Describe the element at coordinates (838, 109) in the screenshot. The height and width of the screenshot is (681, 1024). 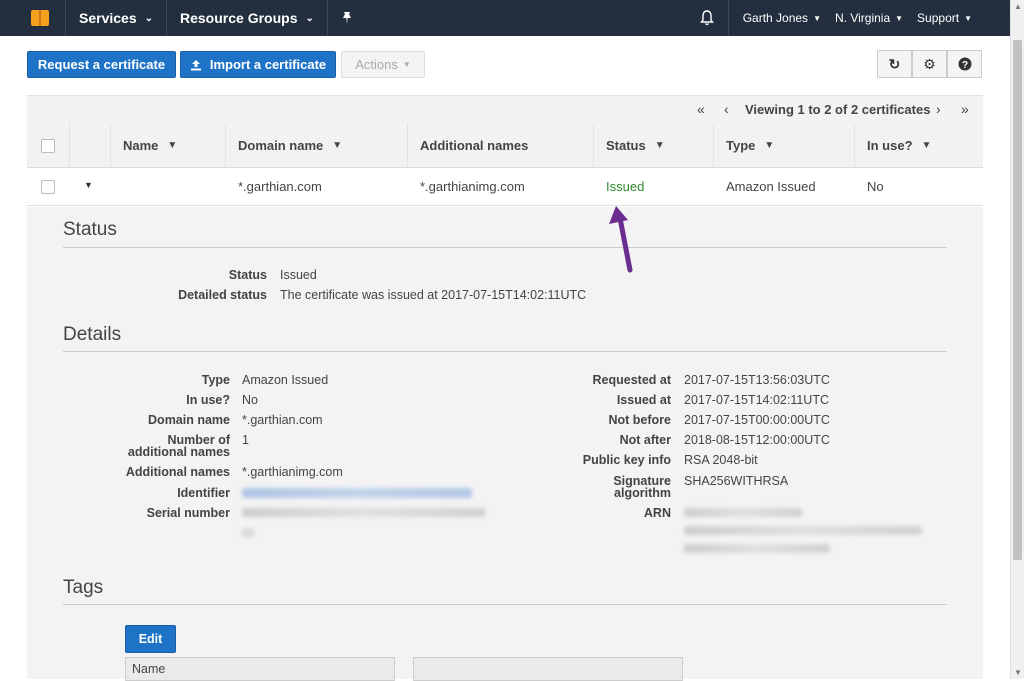
I see `pagination-text: Viewing 1 to 2 of 2 certificates` at that location.